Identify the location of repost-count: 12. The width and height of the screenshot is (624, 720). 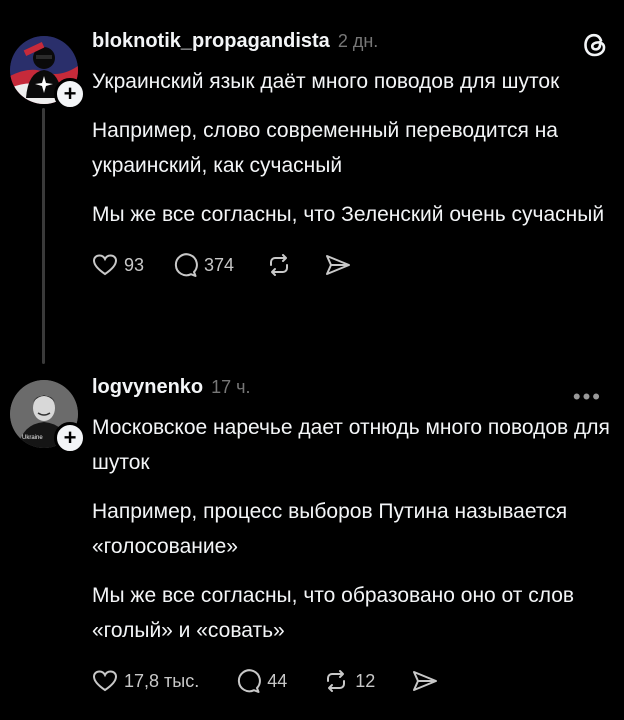
(365, 680).